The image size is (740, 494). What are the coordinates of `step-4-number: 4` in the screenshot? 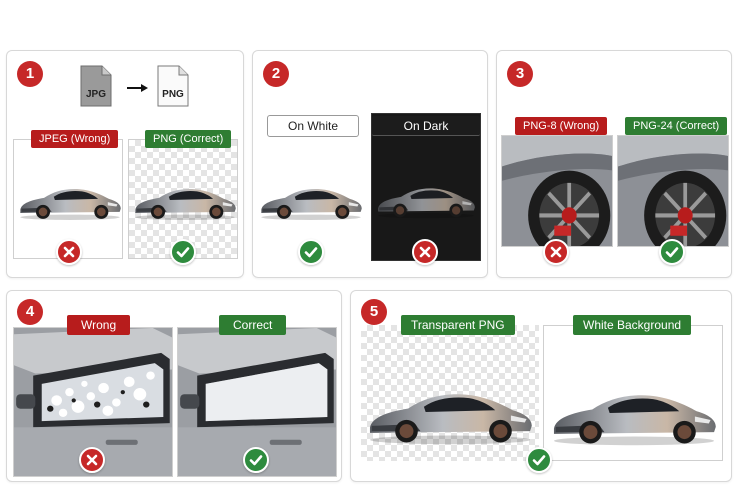 It's located at (30, 312).